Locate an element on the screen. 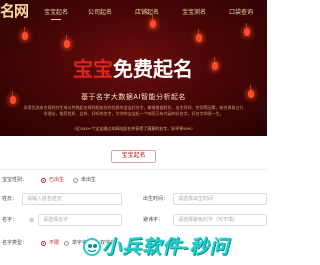 The image size is (320, 265). nav-item-baby-naming: 宝宝起名 is located at coordinates (56, 14).